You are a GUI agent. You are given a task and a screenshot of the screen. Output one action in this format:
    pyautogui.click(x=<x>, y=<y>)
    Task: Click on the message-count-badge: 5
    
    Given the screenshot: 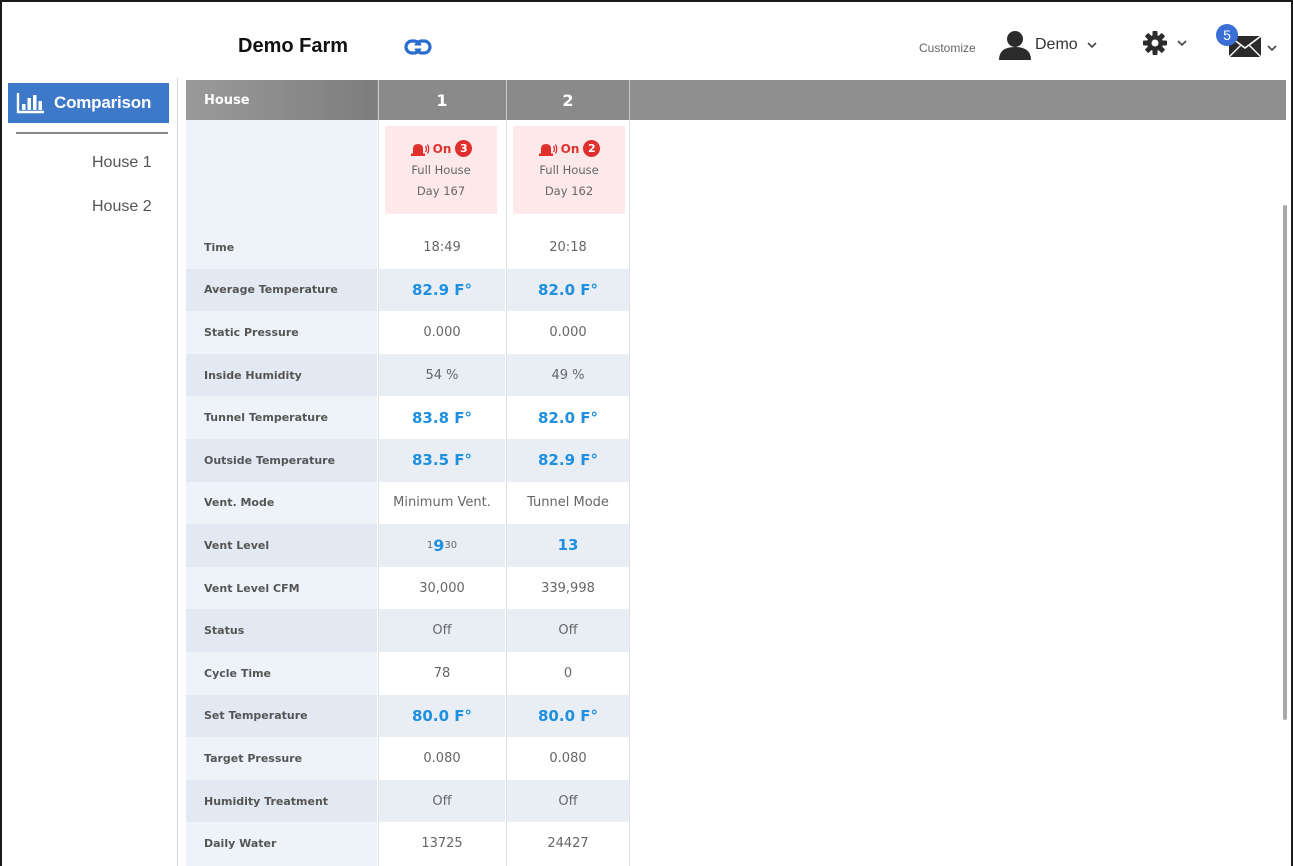 What is the action you would take?
    pyautogui.click(x=1227, y=35)
    